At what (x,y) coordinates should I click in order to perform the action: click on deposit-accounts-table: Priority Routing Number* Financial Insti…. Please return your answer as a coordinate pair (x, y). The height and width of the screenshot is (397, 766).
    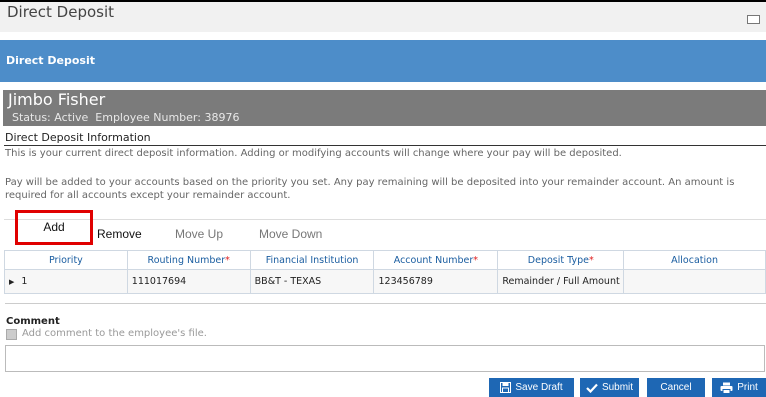
    Looking at the image, I should click on (385, 277).